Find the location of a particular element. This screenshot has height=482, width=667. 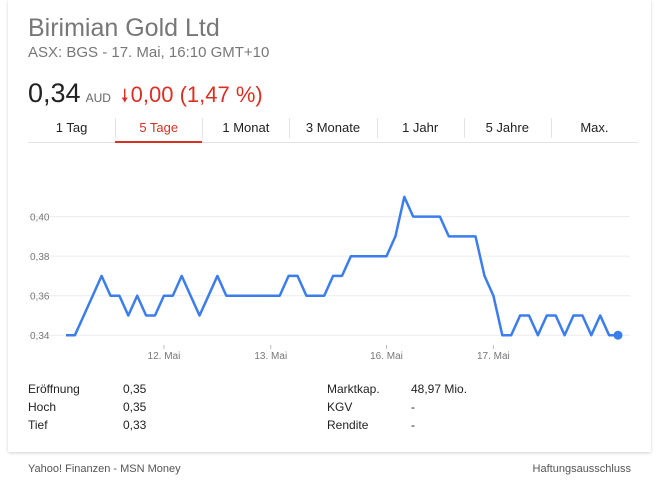

tab-5-days: 5 Tage is located at coordinates (159, 130).